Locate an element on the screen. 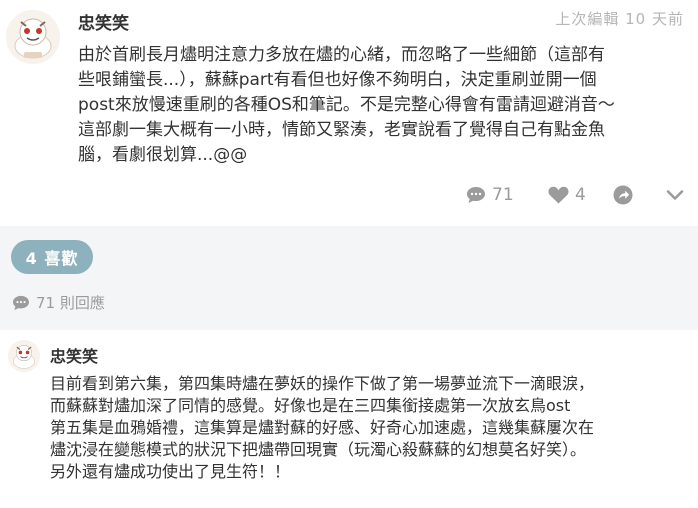 Image resolution: width=698 pixels, height=508 pixels. post-time: 上次編輯 10 天前 is located at coordinates (619, 19).